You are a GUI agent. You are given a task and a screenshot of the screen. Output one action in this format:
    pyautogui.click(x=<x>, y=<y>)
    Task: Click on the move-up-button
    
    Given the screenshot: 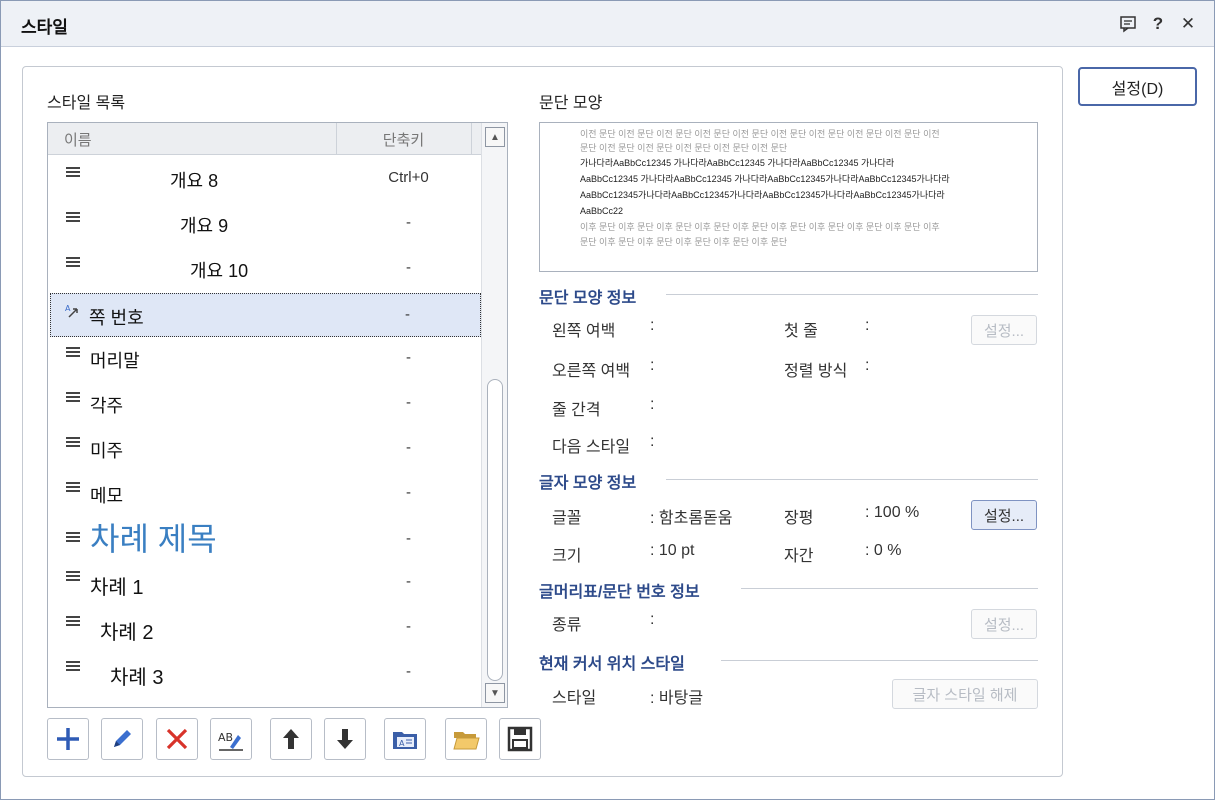 What is the action you would take?
    pyautogui.click(x=291, y=739)
    